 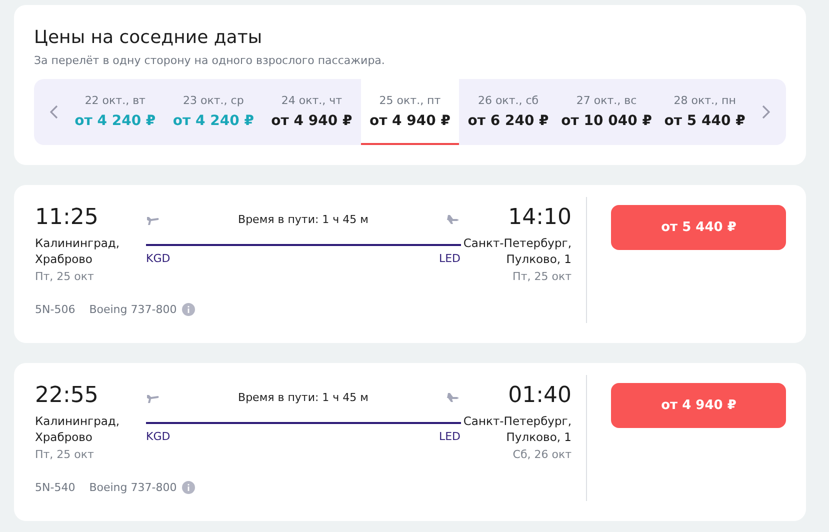 I want to click on date-label: 24 окт., чт, so click(x=311, y=100).